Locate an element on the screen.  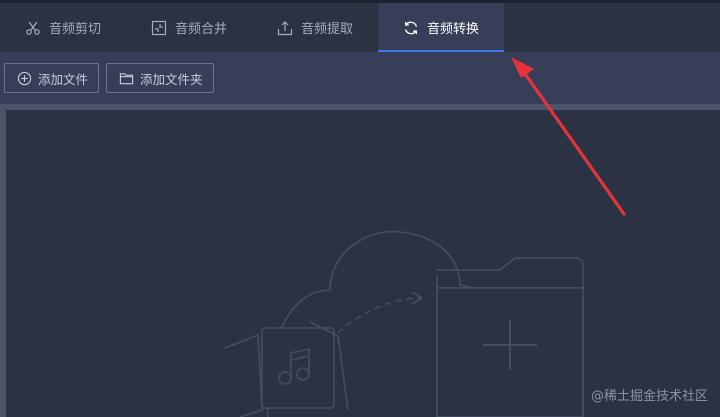
tab-label: 音频提取 is located at coordinates (326, 29).